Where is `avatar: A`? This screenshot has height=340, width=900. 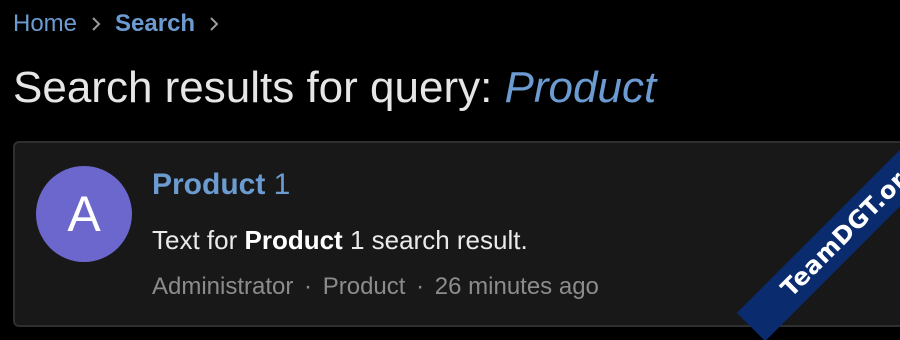 avatar: A is located at coordinates (84, 214).